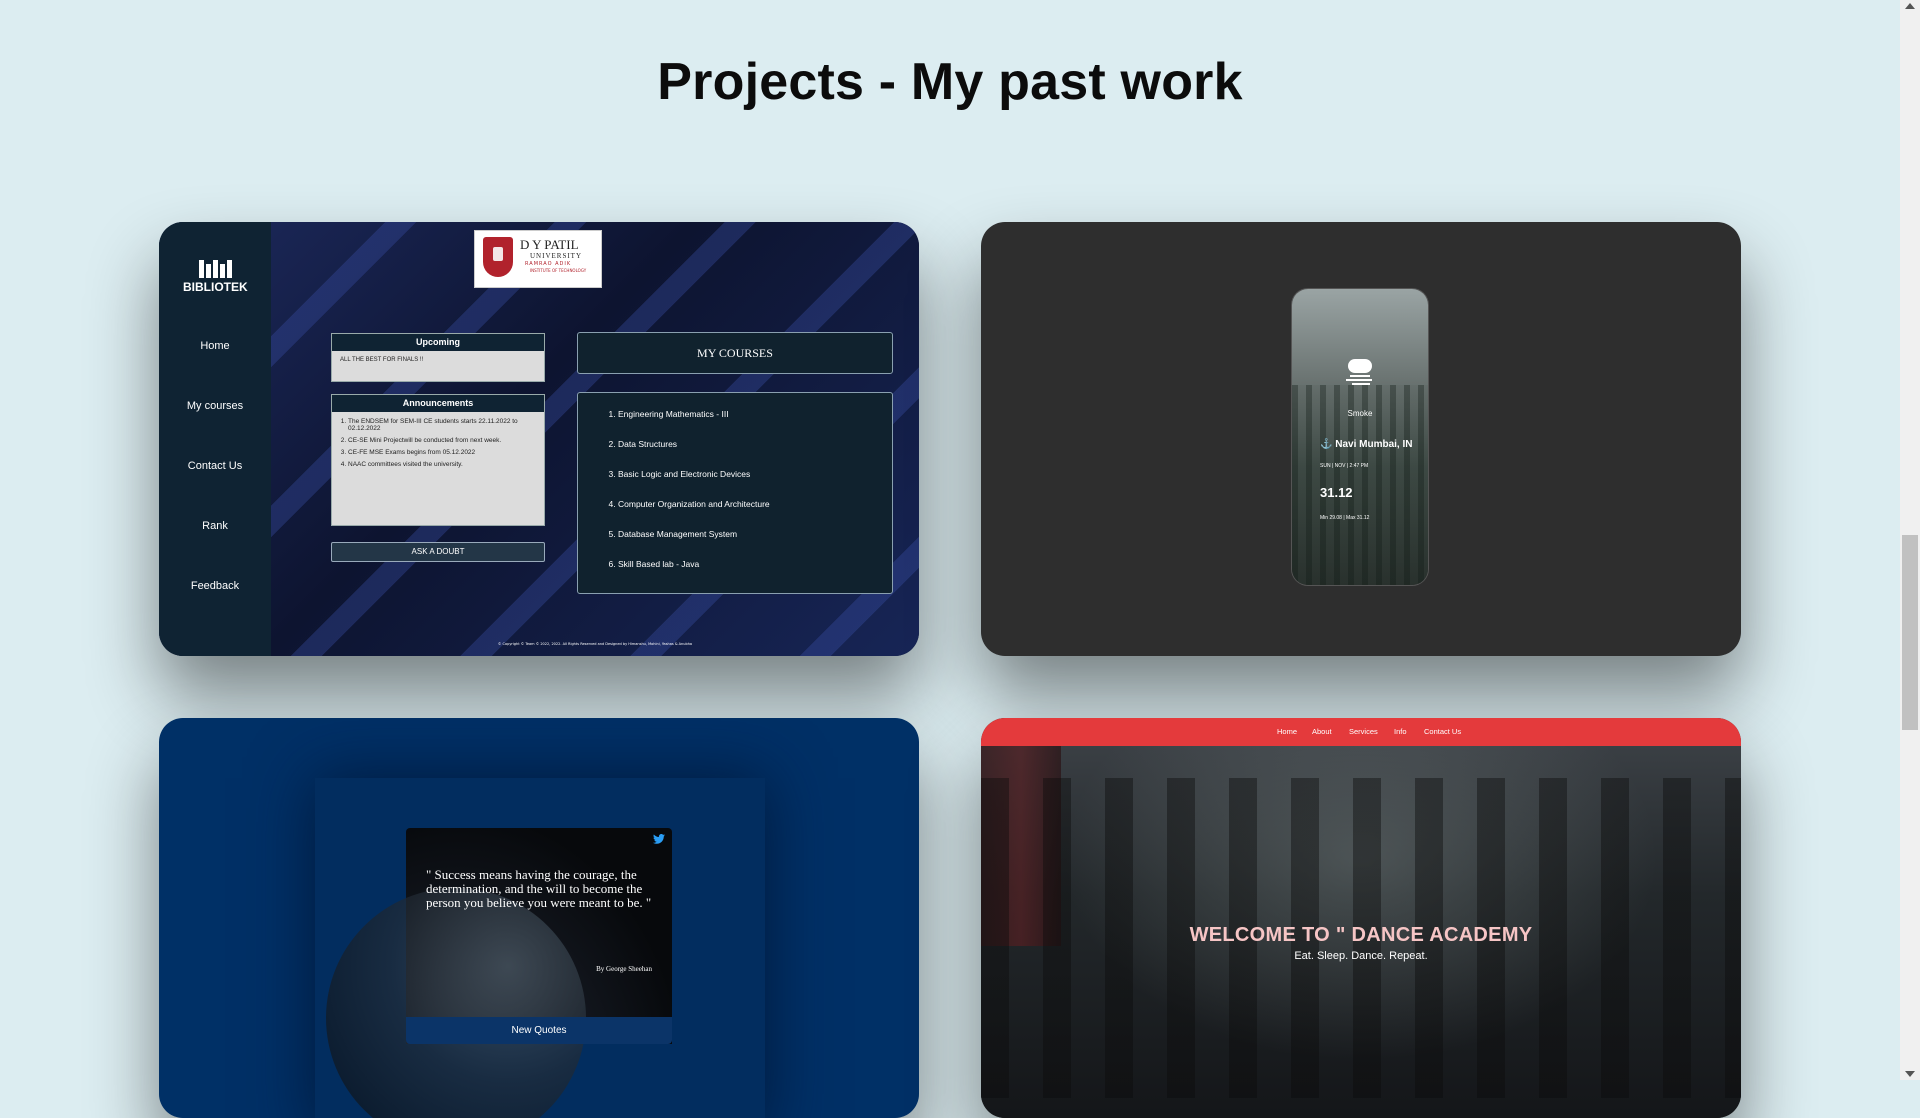  Describe the element at coordinates (539, 1030) in the screenshot. I see `new-quotes-button: New Quotes` at that location.